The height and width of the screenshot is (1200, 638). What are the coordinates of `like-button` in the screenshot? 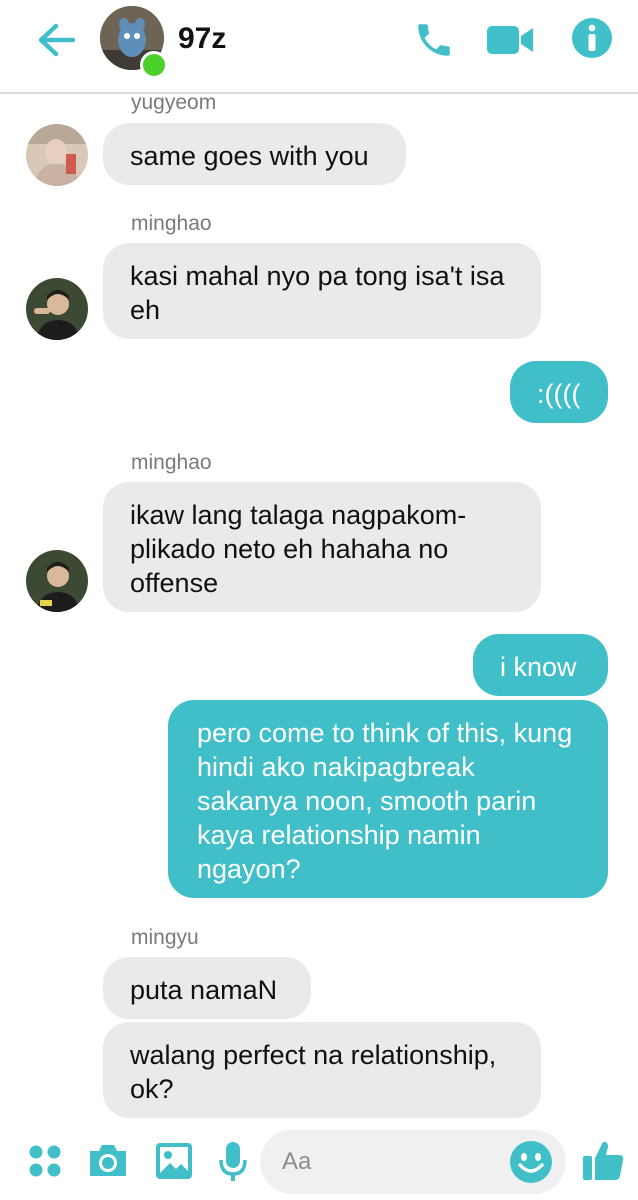 It's located at (603, 1160).